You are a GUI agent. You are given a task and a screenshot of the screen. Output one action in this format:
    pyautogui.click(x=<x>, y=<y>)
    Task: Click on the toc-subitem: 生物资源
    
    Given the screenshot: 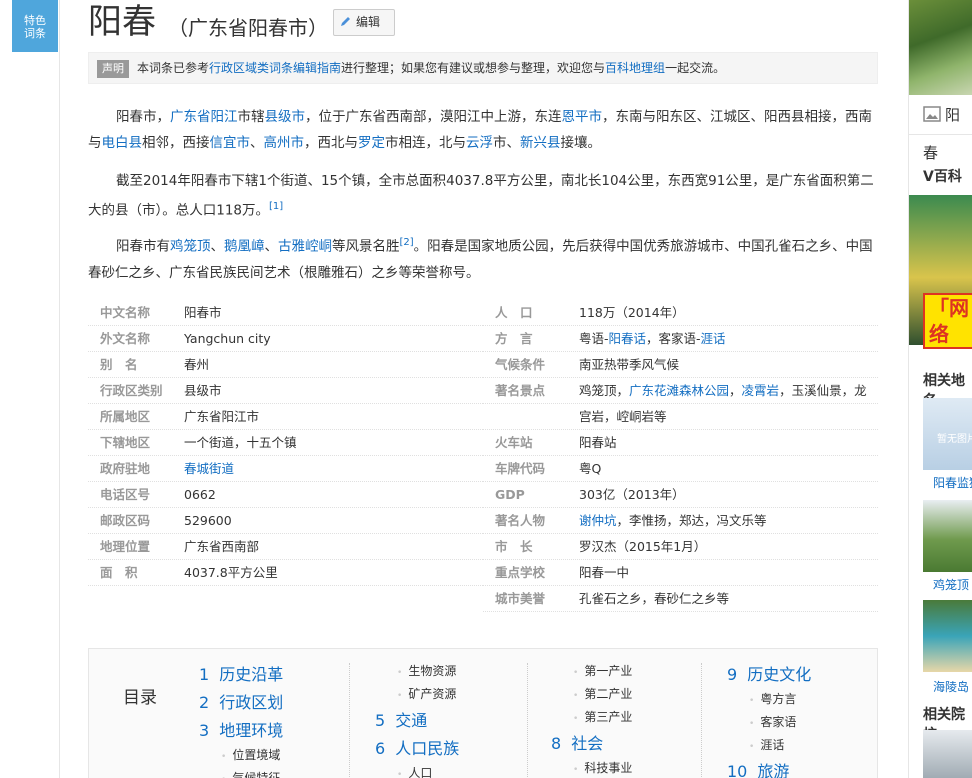 What is the action you would take?
    pyautogui.click(x=417, y=672)
    